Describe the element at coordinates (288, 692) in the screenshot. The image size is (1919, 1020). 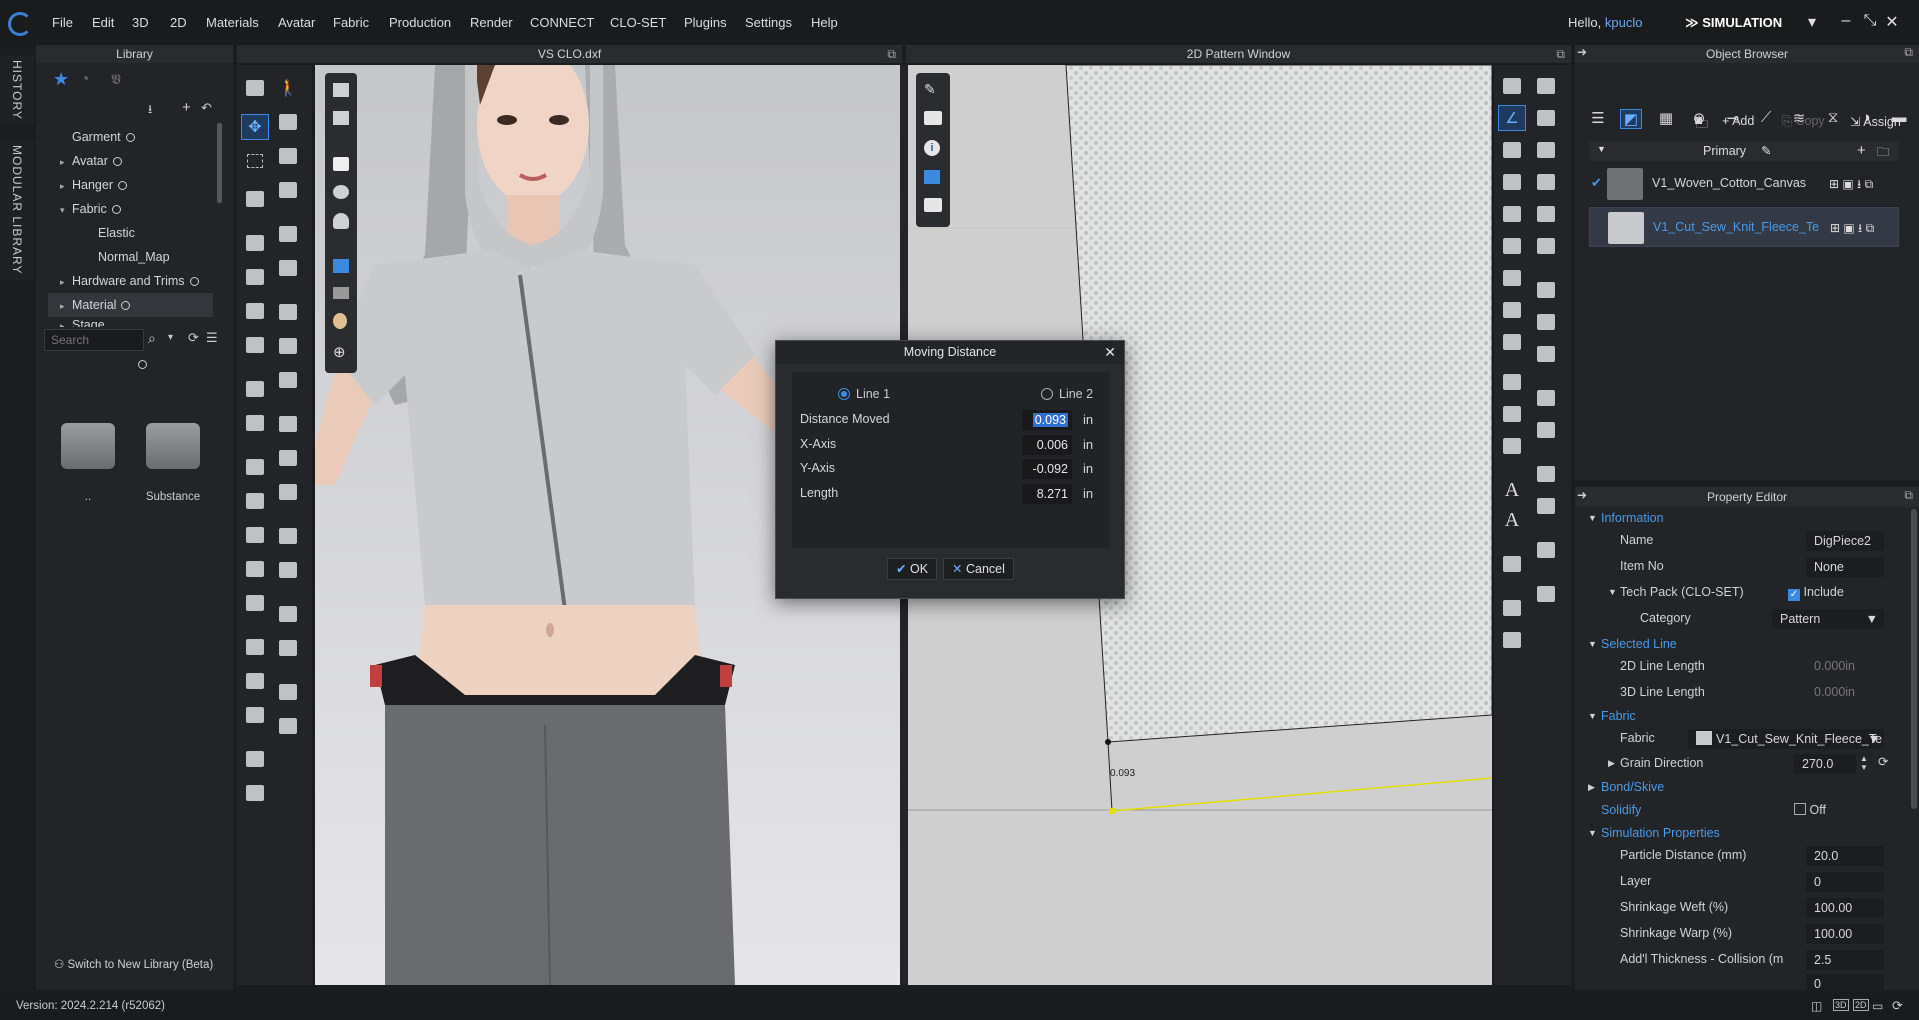
I see `fitting-tool` at that location.